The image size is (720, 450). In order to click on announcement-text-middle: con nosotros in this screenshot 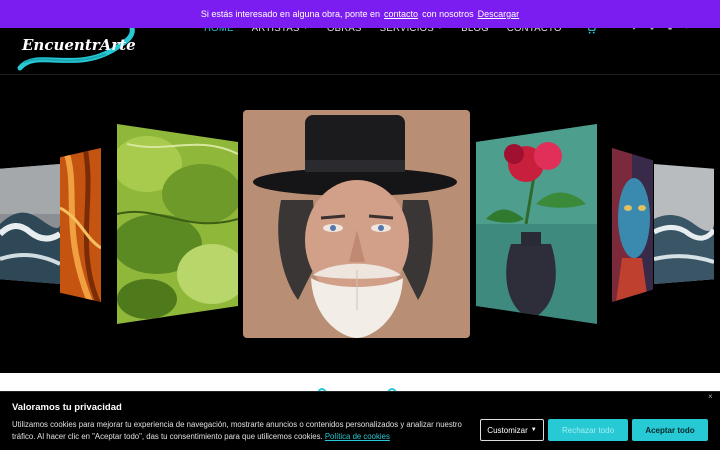, I will do `click(448, 14)`.